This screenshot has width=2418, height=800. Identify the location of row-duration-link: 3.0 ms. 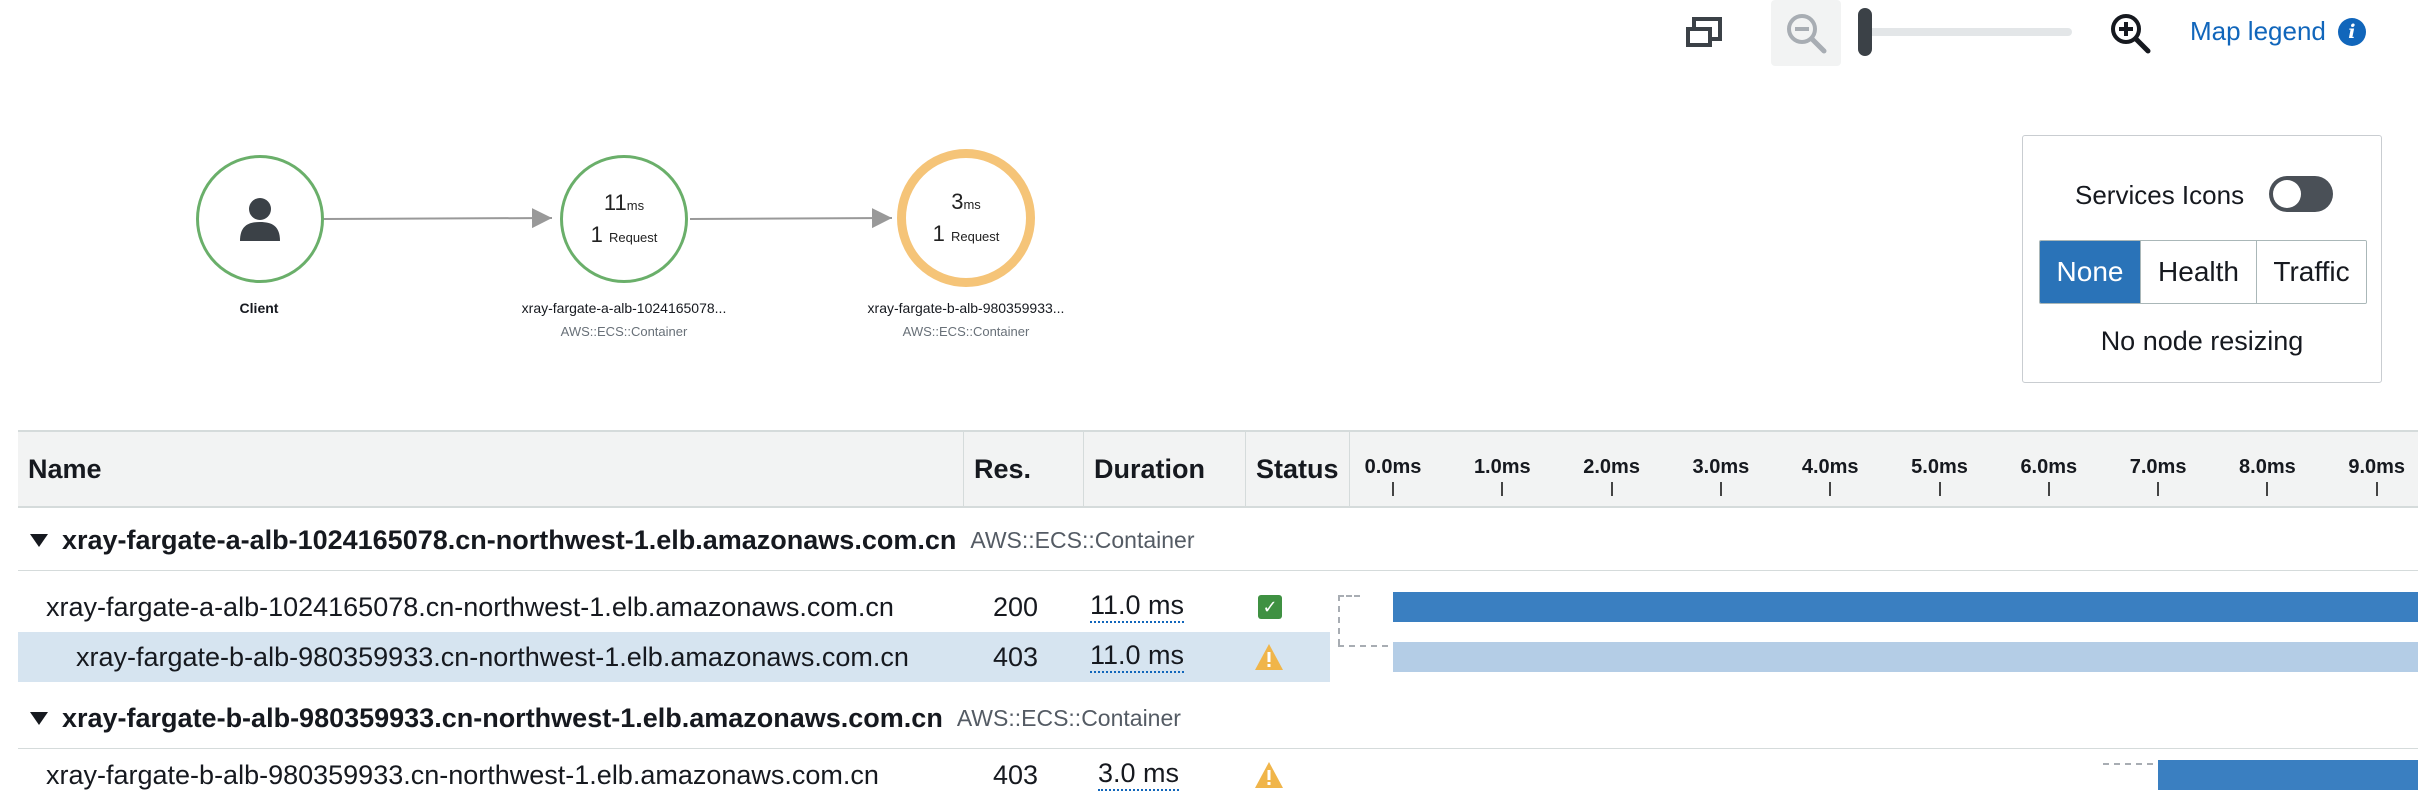
(1139, 774).